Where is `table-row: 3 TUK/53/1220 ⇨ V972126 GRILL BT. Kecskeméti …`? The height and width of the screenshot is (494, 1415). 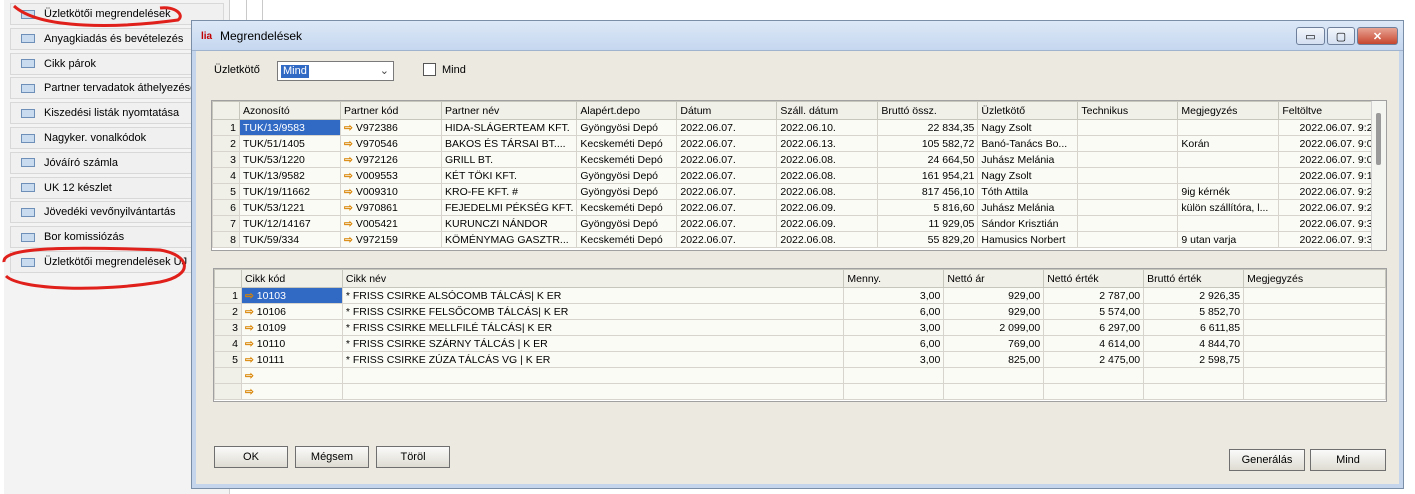 table-row: 3 TUK/53/1220 ⇨ V972126 GRILL BT. Kecskeméti … is located at coordinates (797, 159).